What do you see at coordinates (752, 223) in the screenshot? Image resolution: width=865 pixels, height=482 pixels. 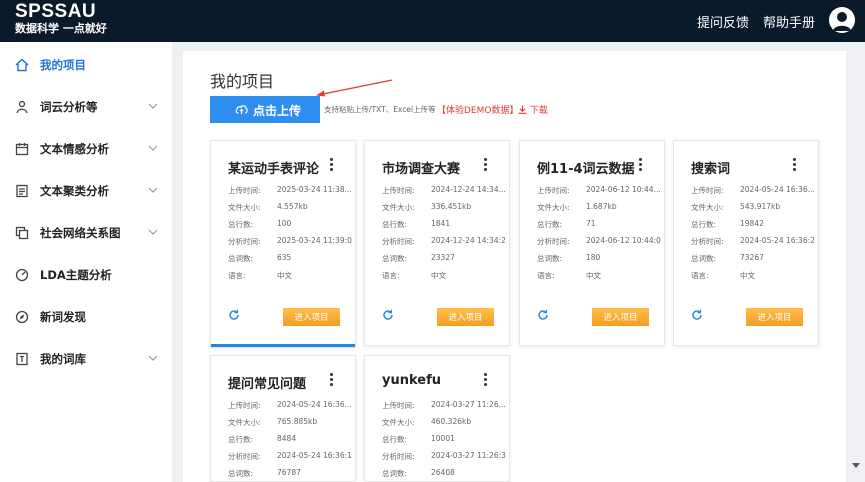 I see `meta-value: 19842` at bounding box center [752, 223].